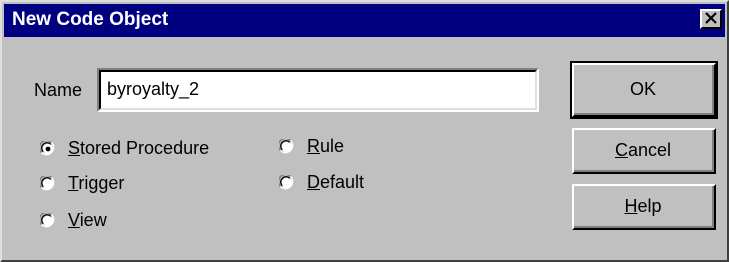 The width and height of the screenshot is (729, 262). I want to click on name-input-value: byroyalty_2, so click(153, 89).